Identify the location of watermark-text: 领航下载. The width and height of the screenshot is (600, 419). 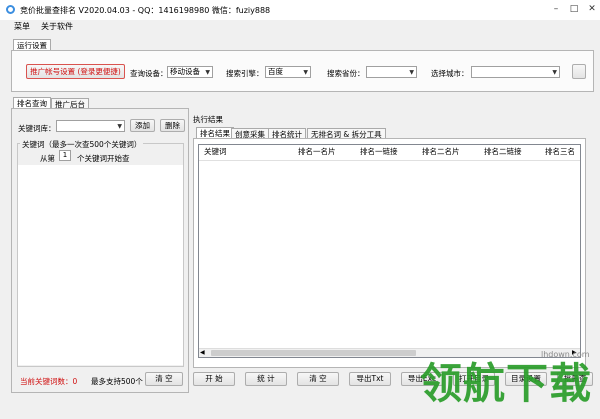
(506, 383).